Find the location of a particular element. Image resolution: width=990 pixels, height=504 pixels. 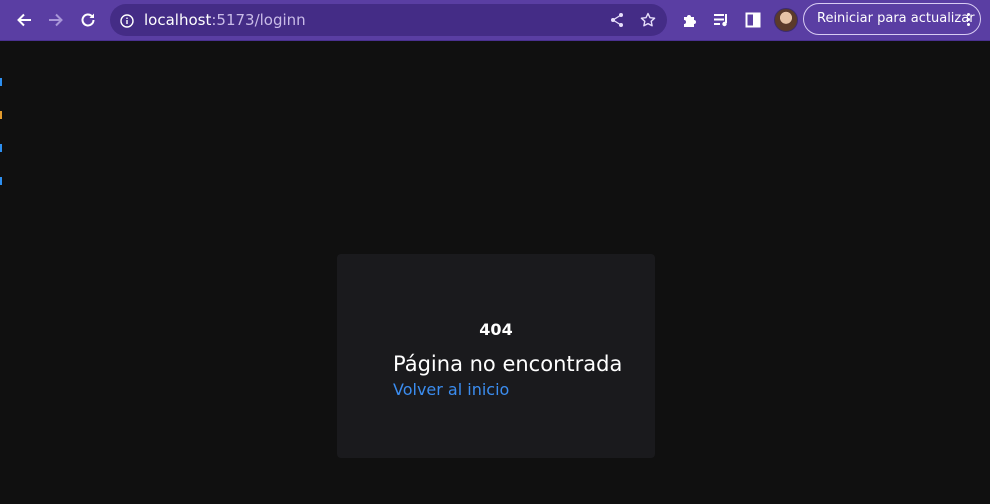

url-path: :5173/loginn is located at coordinates (258, 20).